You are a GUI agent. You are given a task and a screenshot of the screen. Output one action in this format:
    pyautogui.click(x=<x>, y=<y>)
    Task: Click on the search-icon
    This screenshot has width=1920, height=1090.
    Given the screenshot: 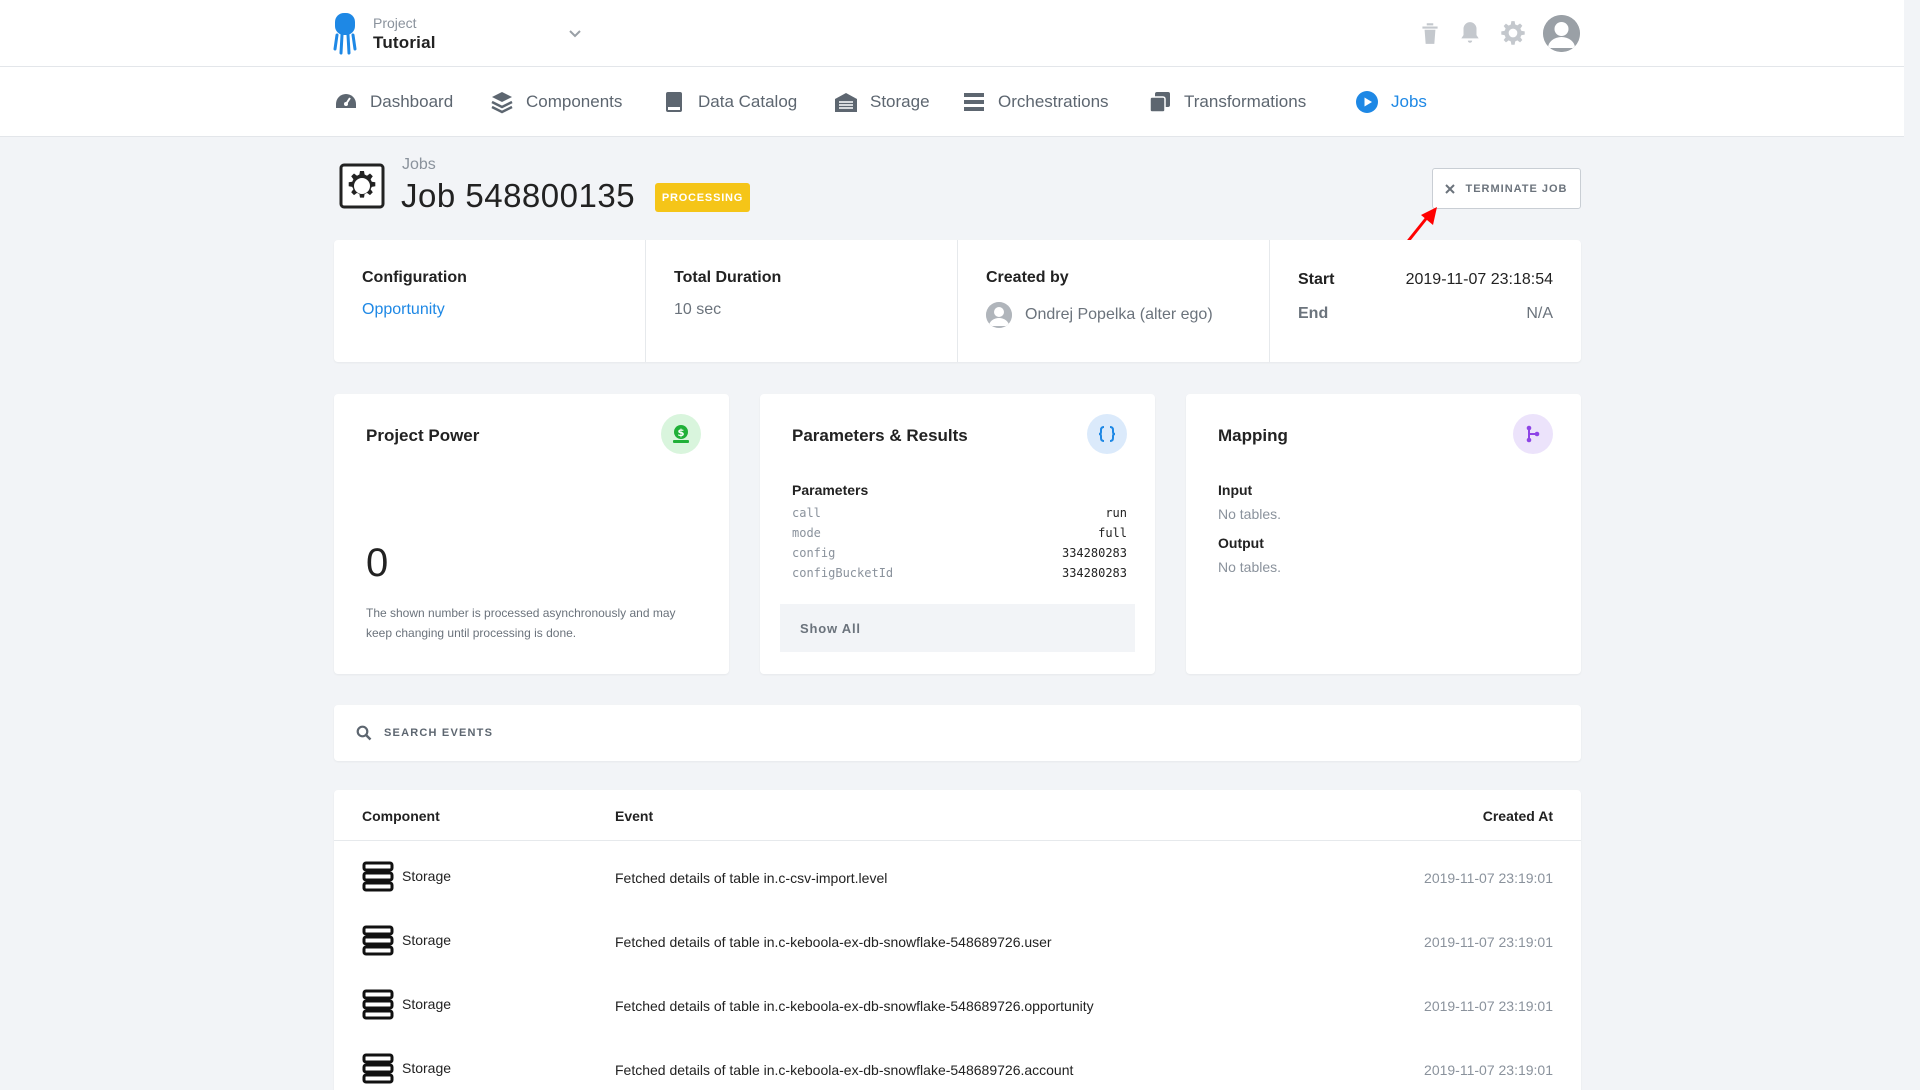 What is the action you would take?
    pyautogui.click(x=364, y=733)
    